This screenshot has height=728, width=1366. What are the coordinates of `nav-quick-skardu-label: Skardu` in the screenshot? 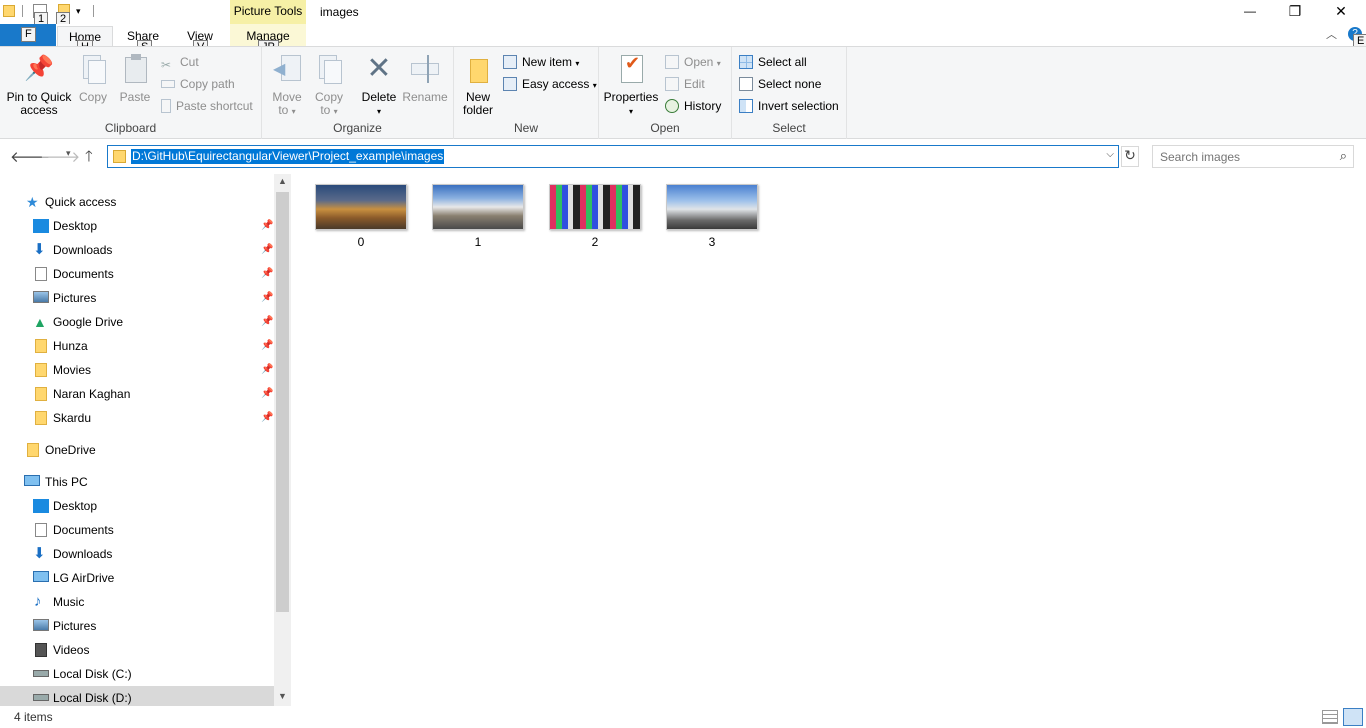 It's located at (72, 418).